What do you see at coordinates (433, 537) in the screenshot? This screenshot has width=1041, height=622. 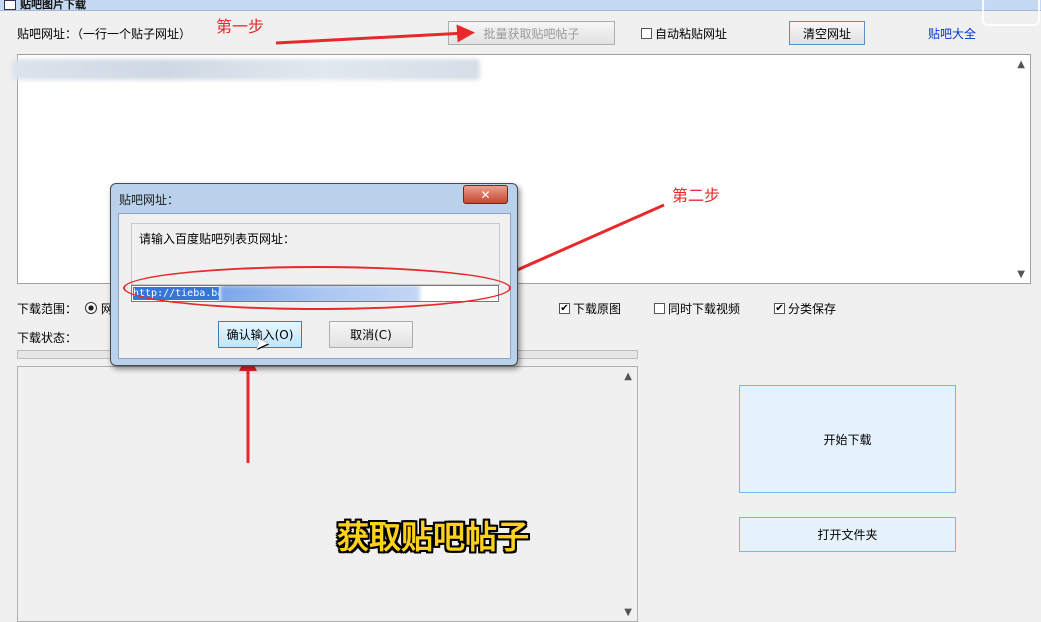 I see `video-caption: 获取贴吧帖子` at bounding box center [433, 537].